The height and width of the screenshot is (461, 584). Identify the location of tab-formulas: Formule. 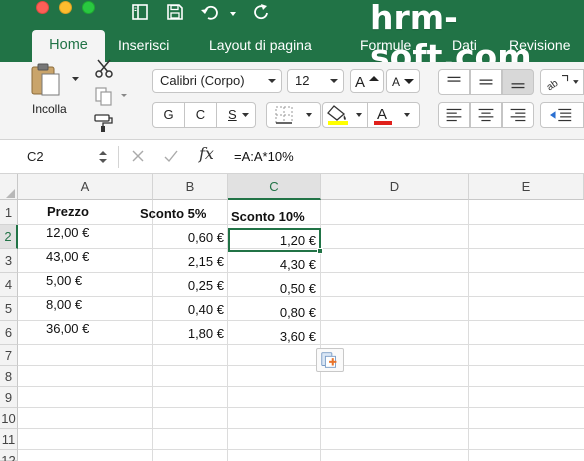
(385, 48).